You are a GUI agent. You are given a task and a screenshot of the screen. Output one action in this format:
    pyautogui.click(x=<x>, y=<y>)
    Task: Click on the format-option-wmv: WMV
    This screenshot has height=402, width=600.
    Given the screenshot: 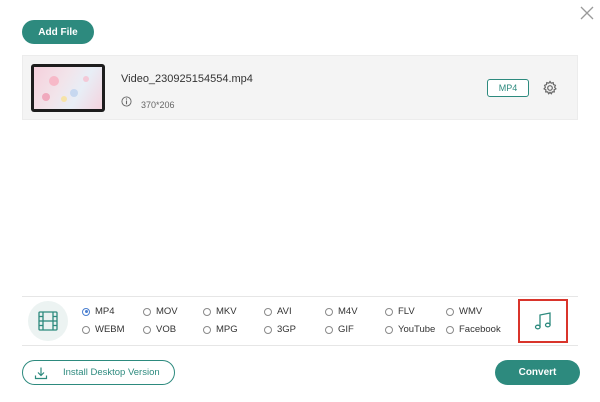 What is the action you would take?
    pyautogui.click(x=464, y=311)
    